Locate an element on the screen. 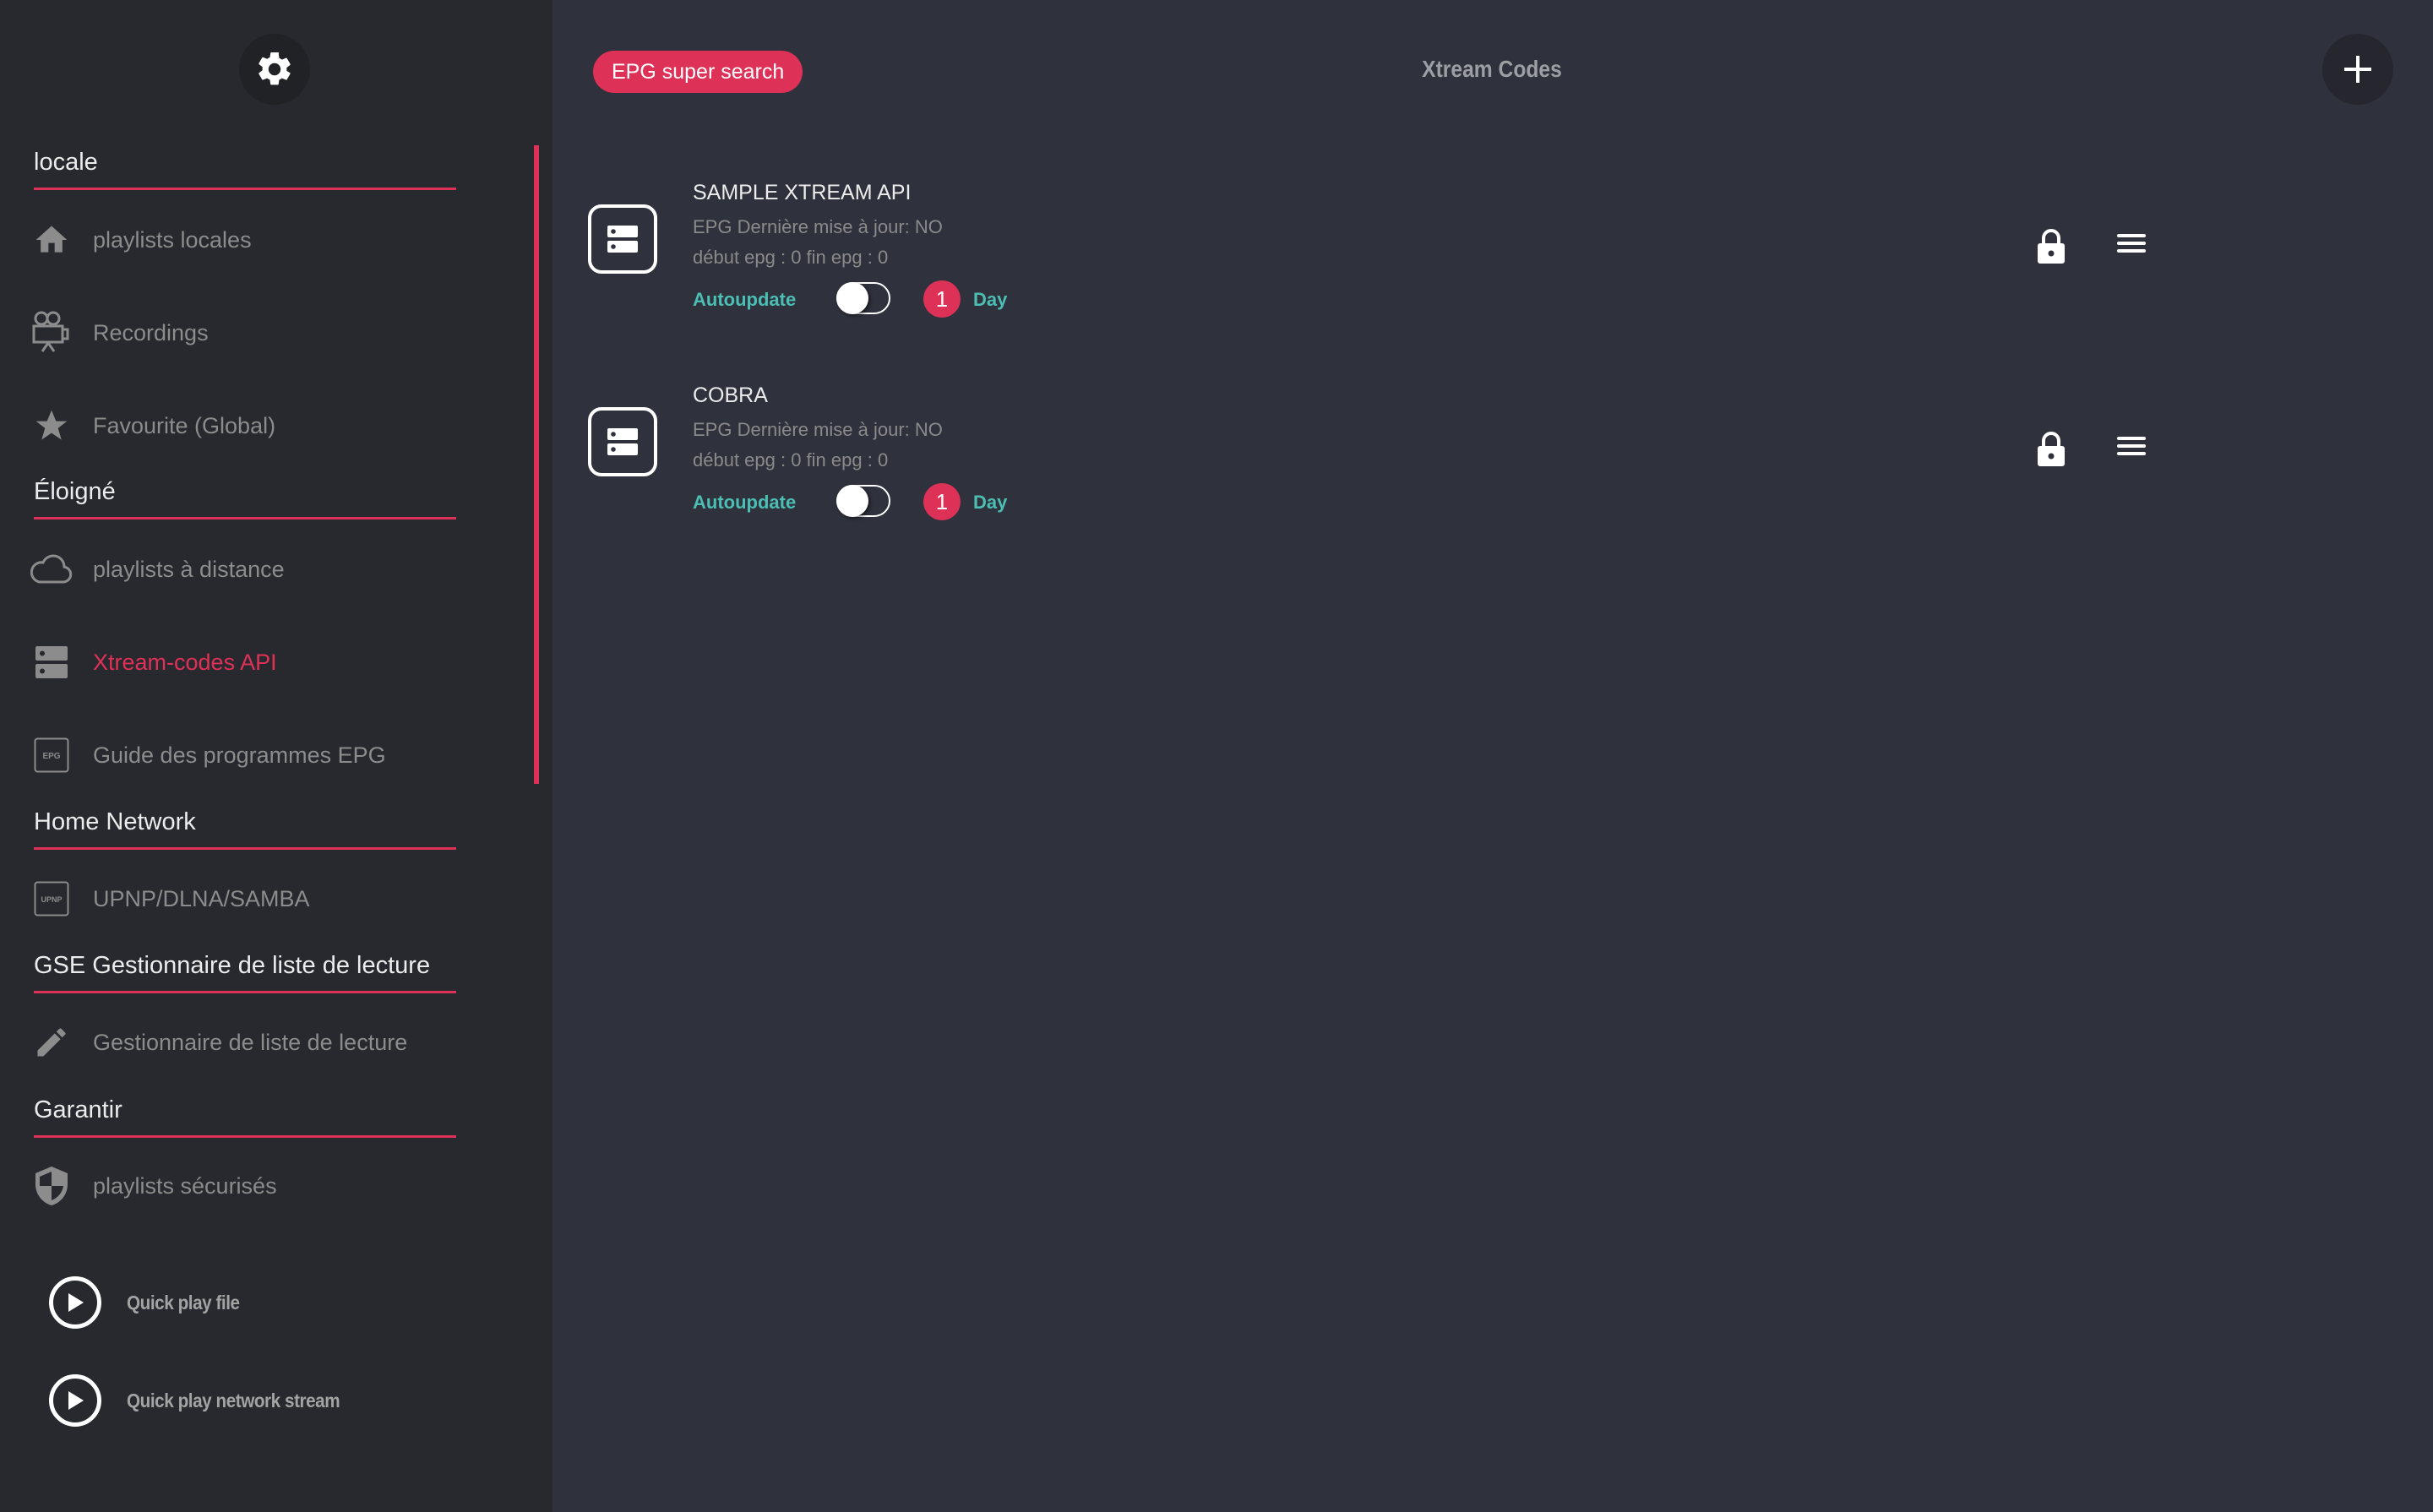 This screenshot has height=1512, width=2433. sidebar-item-guide-epg: EPG Guide des programmes EPG is located at coordinates (266, 756).